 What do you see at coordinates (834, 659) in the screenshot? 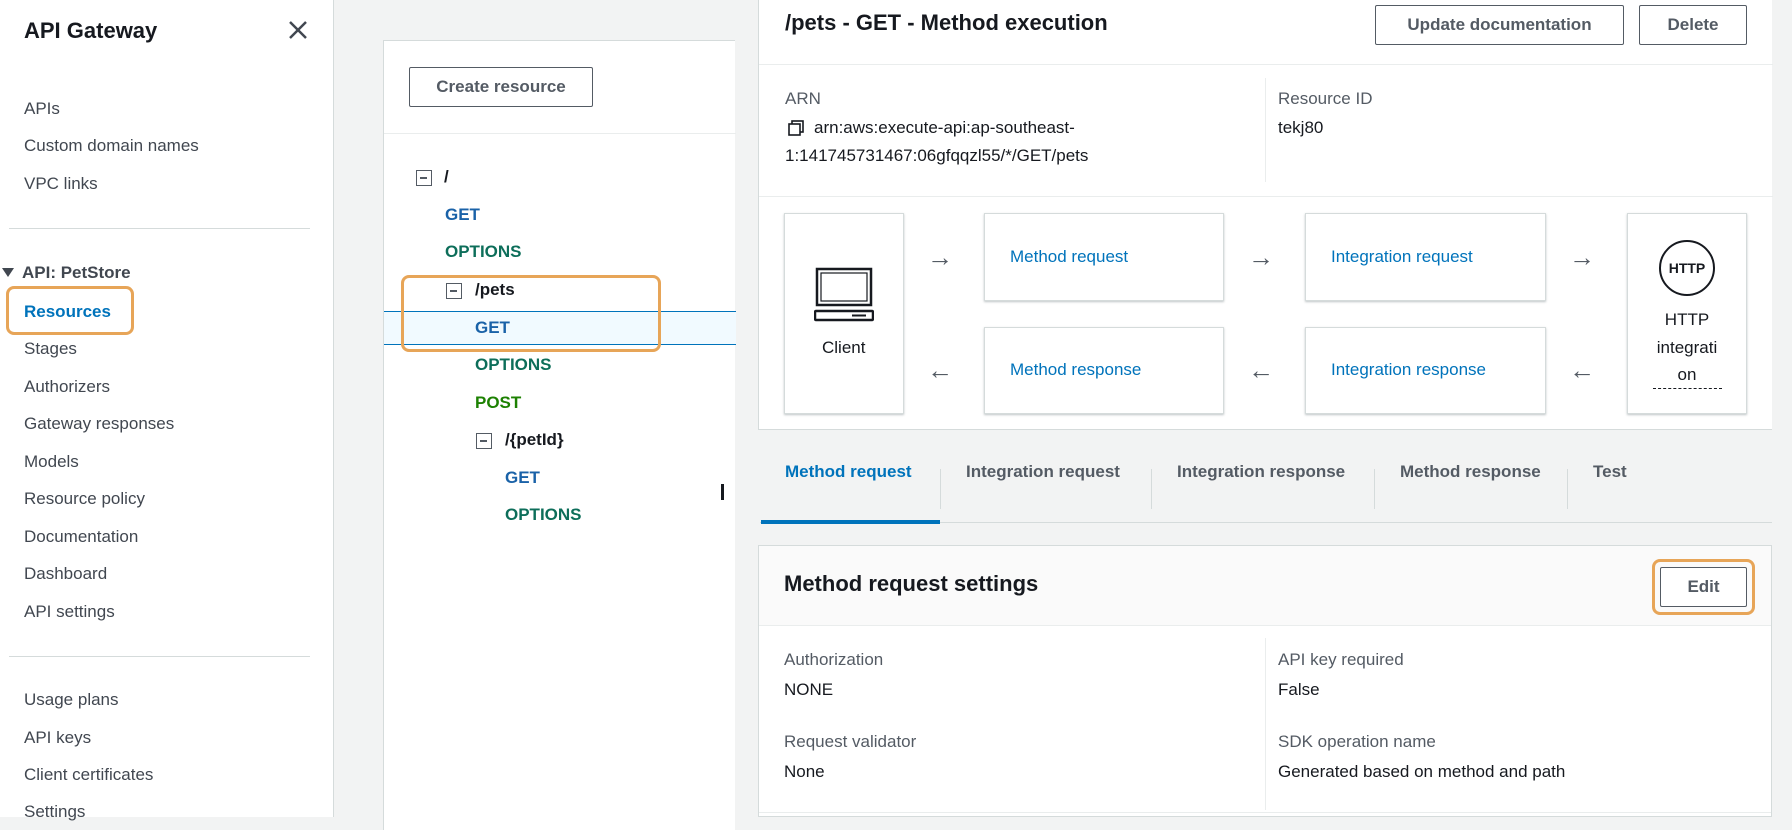
I see `authorization-label: Authorization` at bounding box center [834, 659].